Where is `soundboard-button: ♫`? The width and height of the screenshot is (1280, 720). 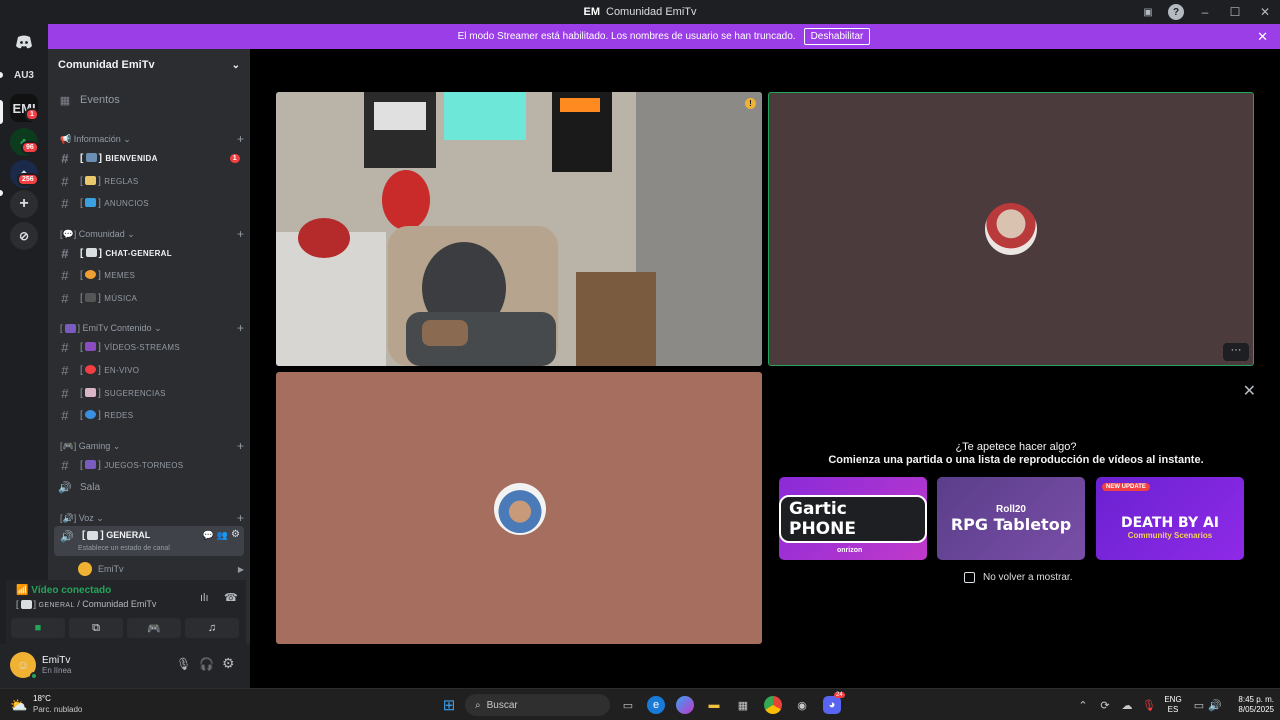 soundboard-button: ♫ is located at coordinates (212, 628).